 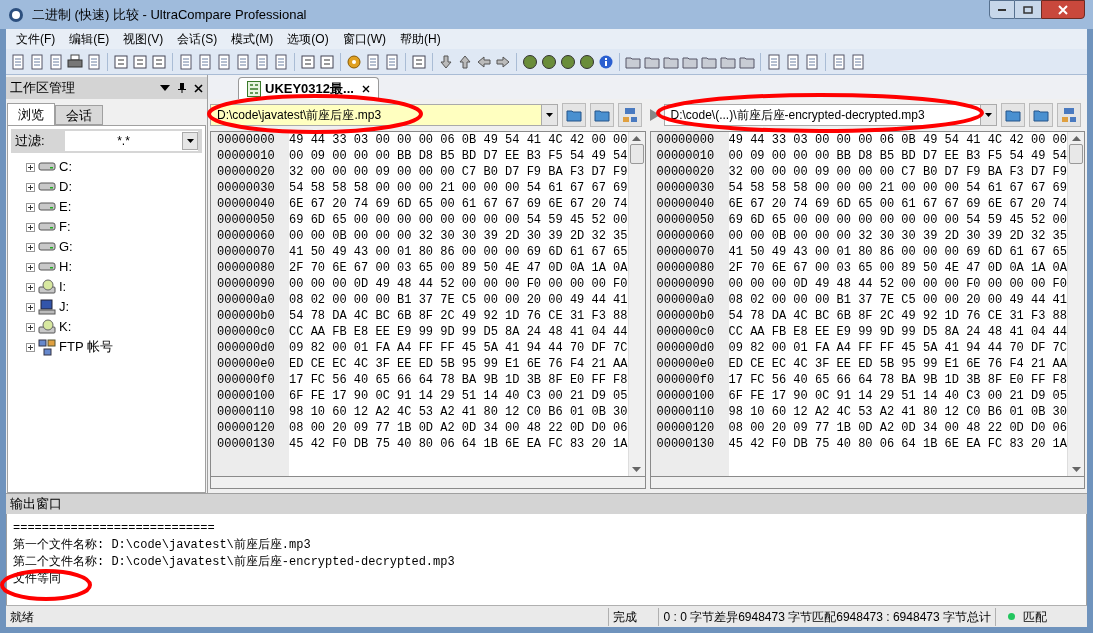 I want to click on close-button, so click(x=1063, y=9).